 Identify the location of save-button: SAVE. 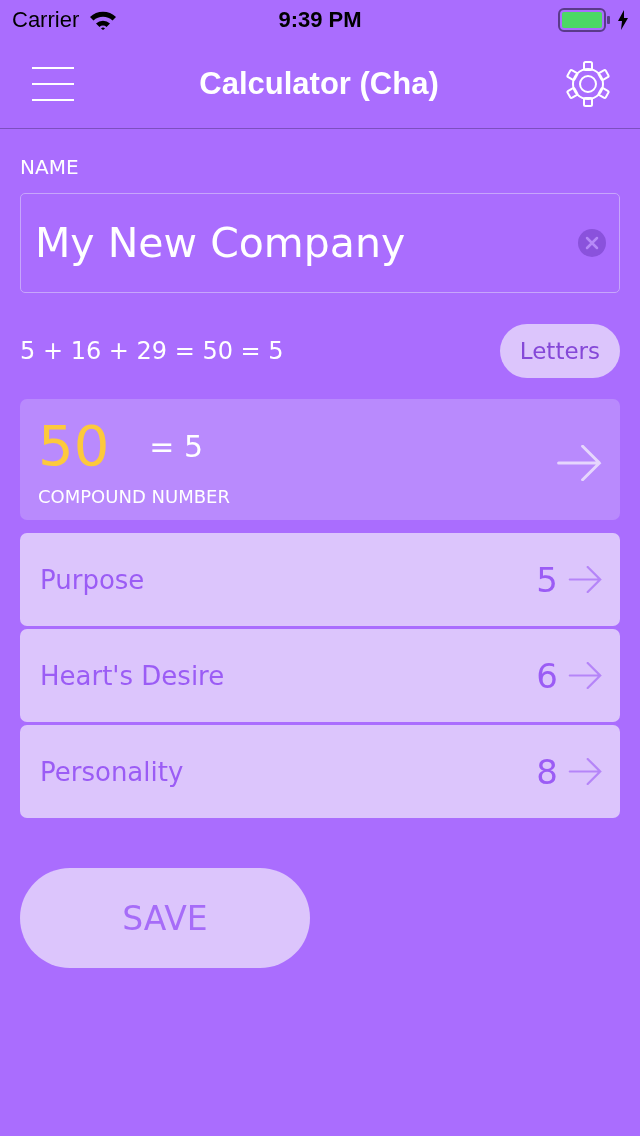
(165, 918).